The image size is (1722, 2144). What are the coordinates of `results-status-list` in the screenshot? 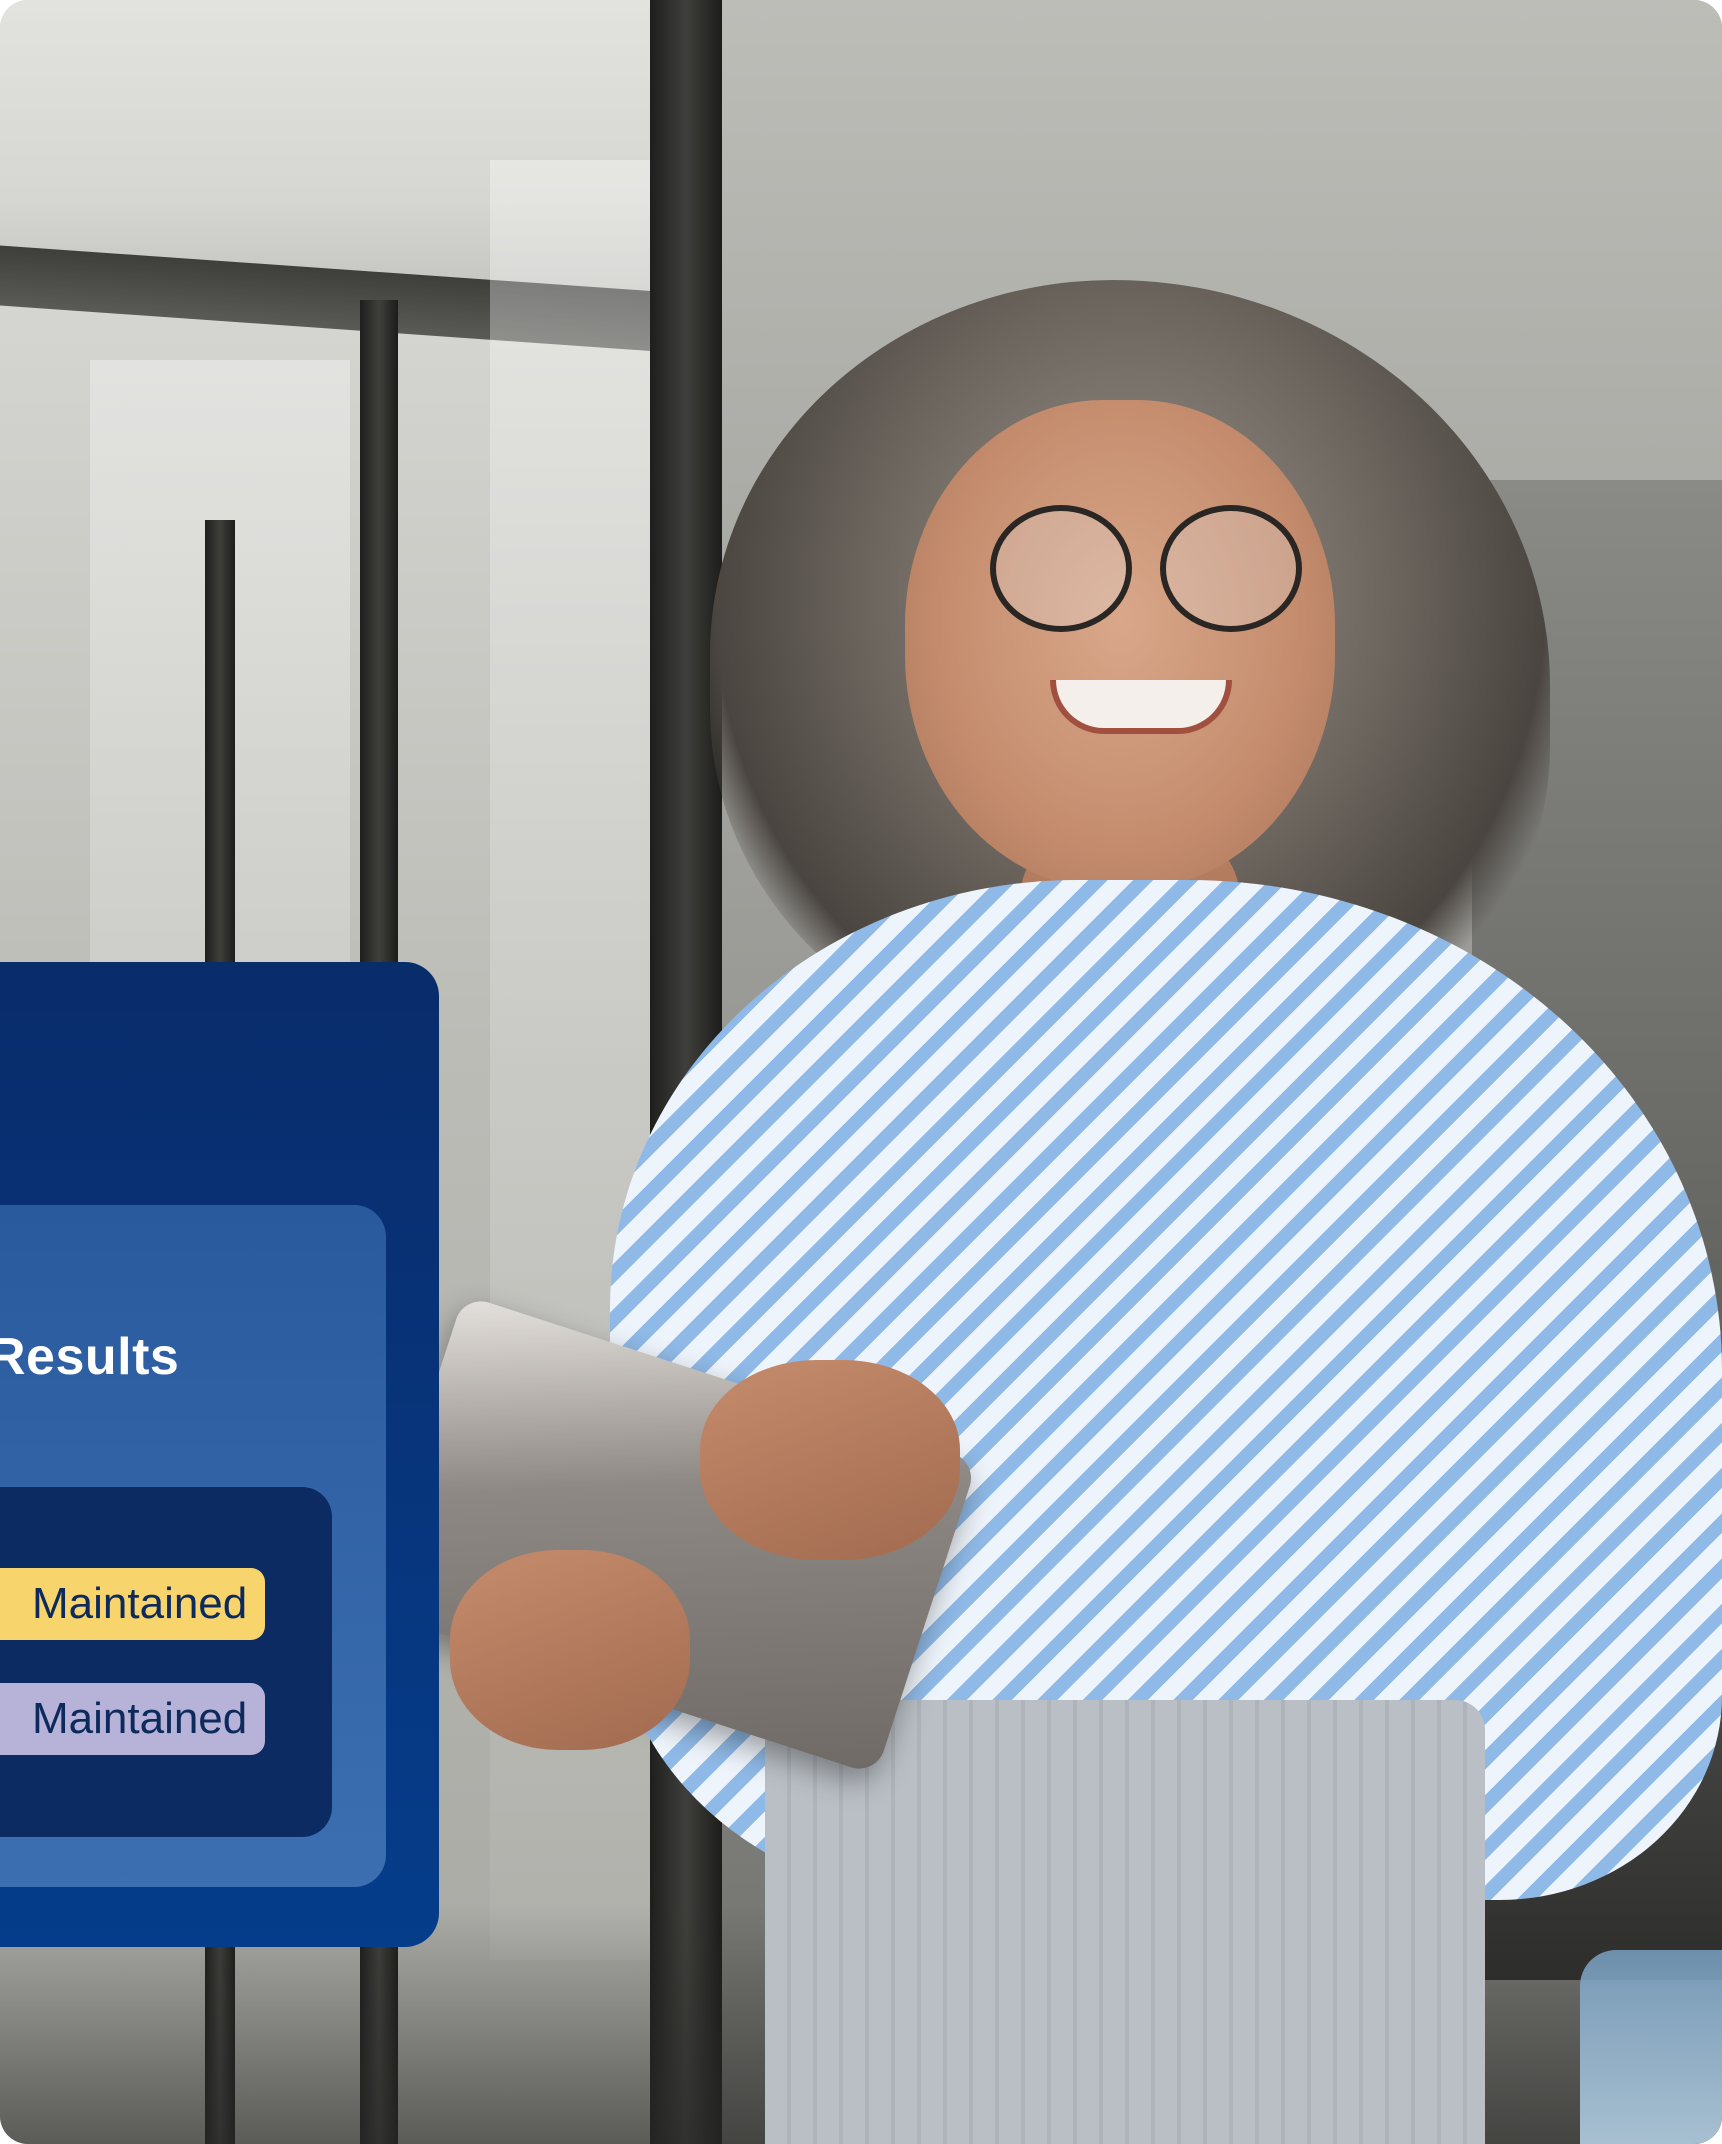 It's located at (166, 1662).